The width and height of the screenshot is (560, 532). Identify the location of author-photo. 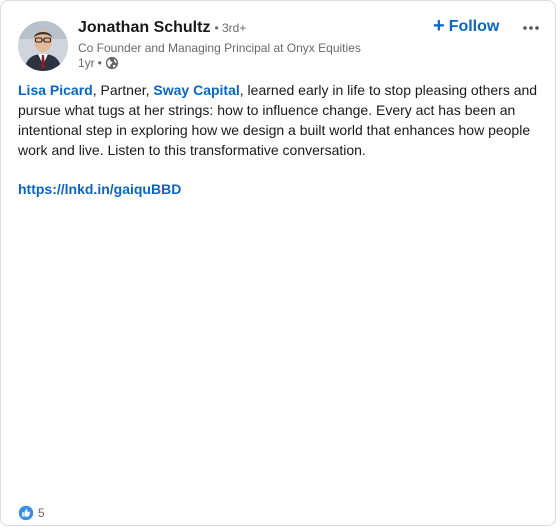
(43, 46).